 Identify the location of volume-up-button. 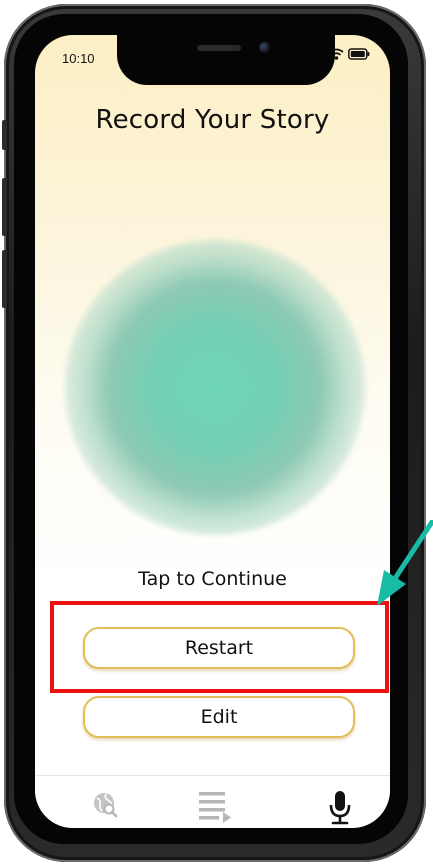
(4, 207).